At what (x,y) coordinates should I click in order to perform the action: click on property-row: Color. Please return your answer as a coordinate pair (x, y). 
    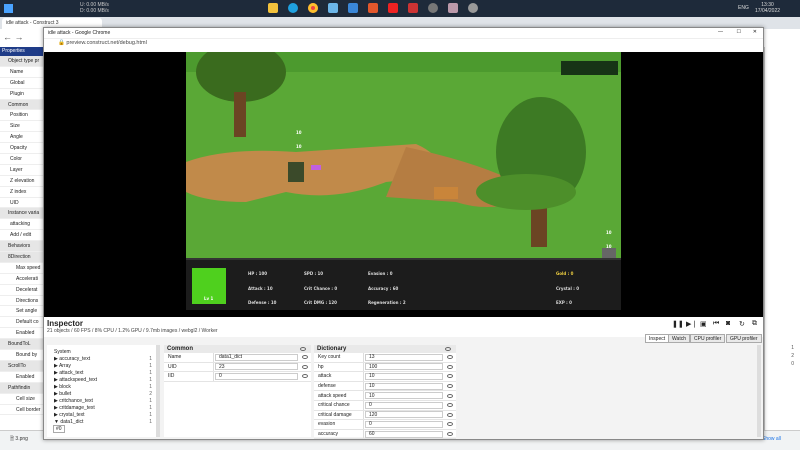
    Looking at the image, I should click on (21, 159).